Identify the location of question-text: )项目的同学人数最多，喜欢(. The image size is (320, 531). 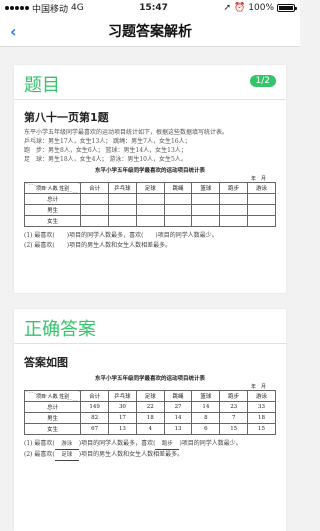
(117, 443).